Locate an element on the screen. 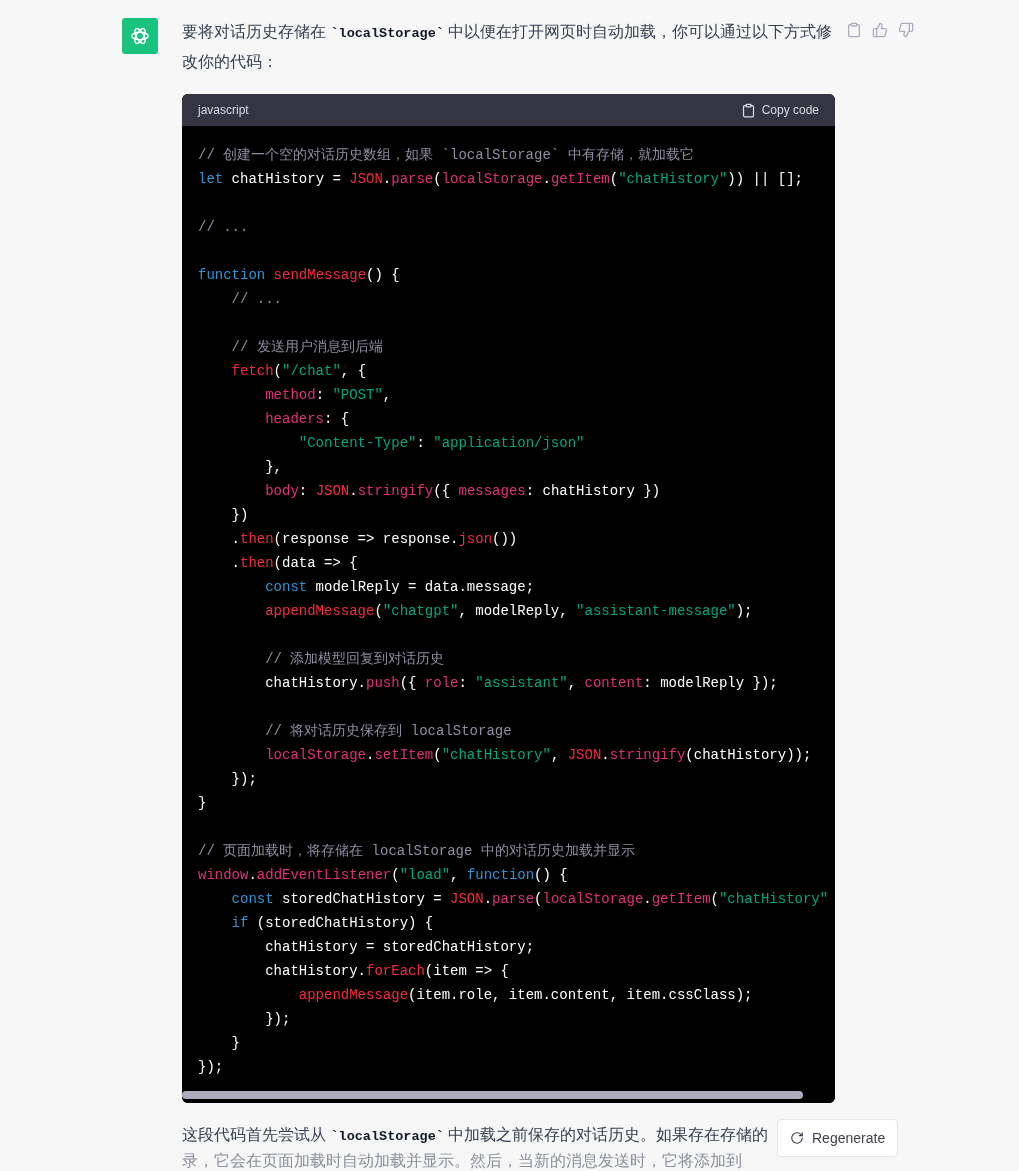  code-line: const modelReply = data.message; is located at coordinates (400, 587).